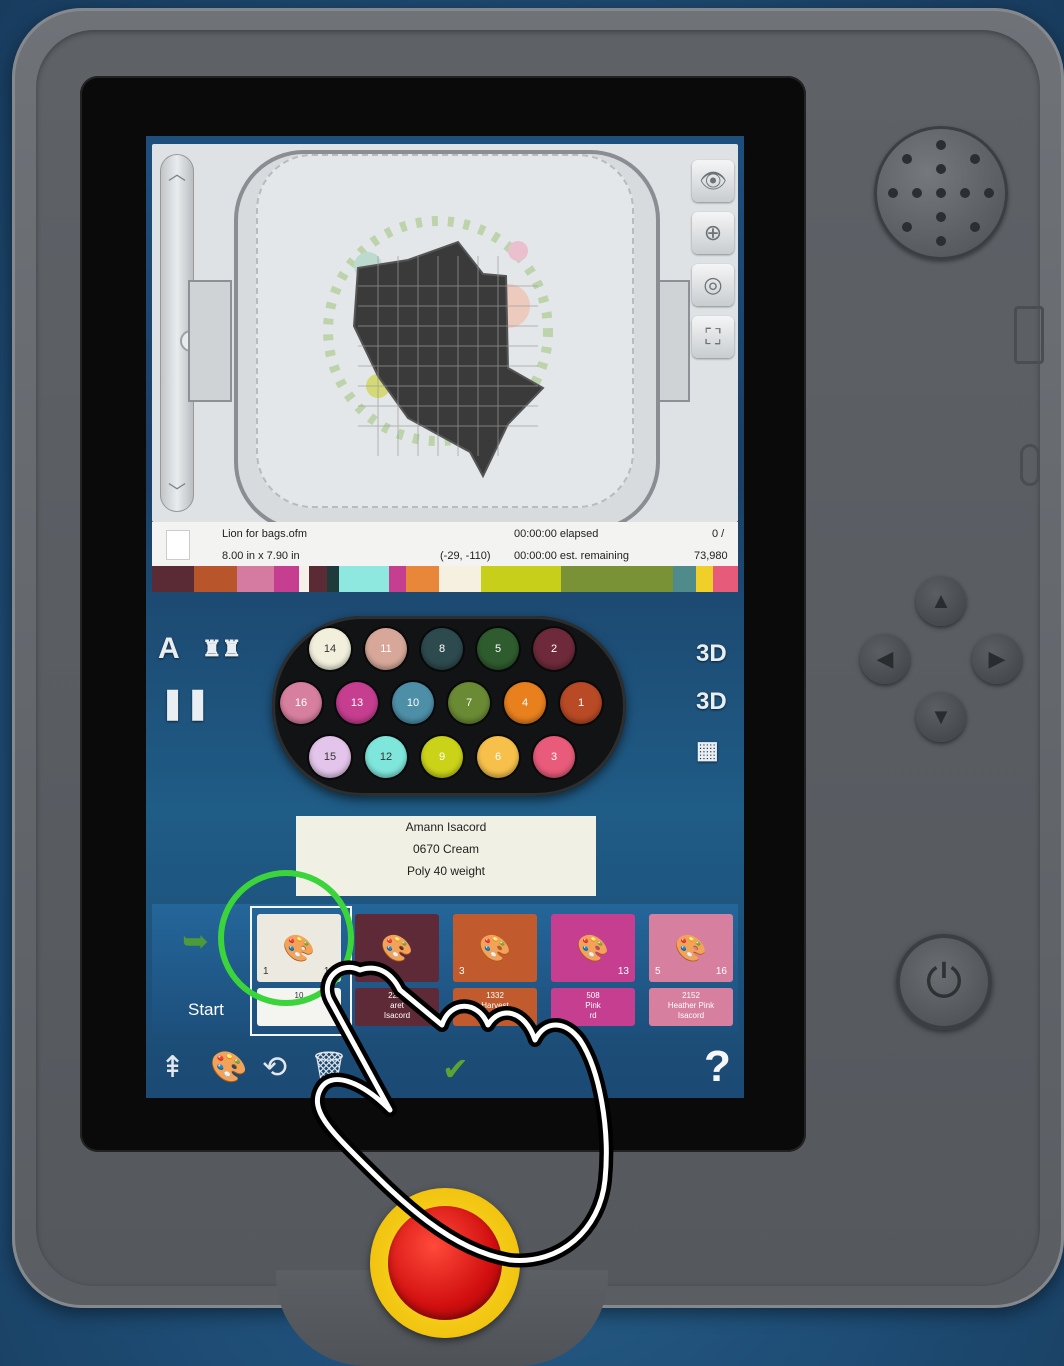 This screenshot has height=1366, width=1064. Describe the element at coordinates (330, 649) in the screenshot. I see `thread-spool: 14` at that location.